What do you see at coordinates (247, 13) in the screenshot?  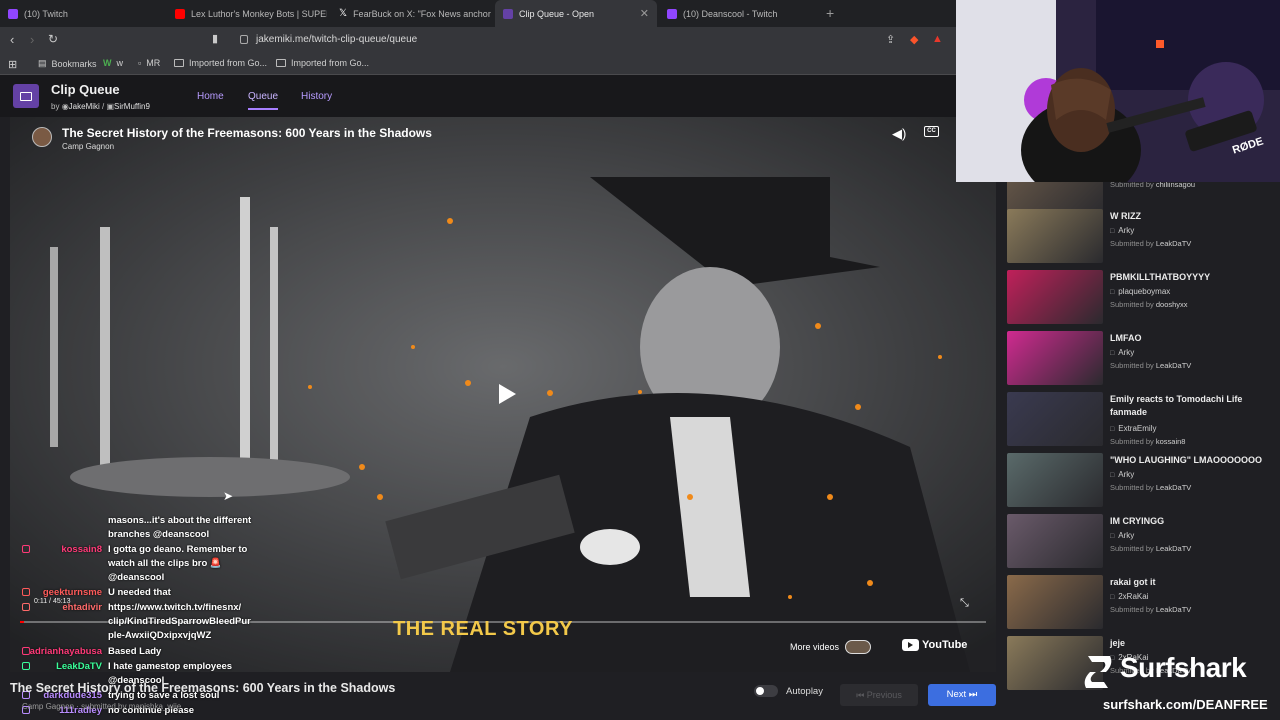 I see `tab-youtube: Lex Luthor's Monkey Bots | SUPERMAN` at bounding box center [247, 13].